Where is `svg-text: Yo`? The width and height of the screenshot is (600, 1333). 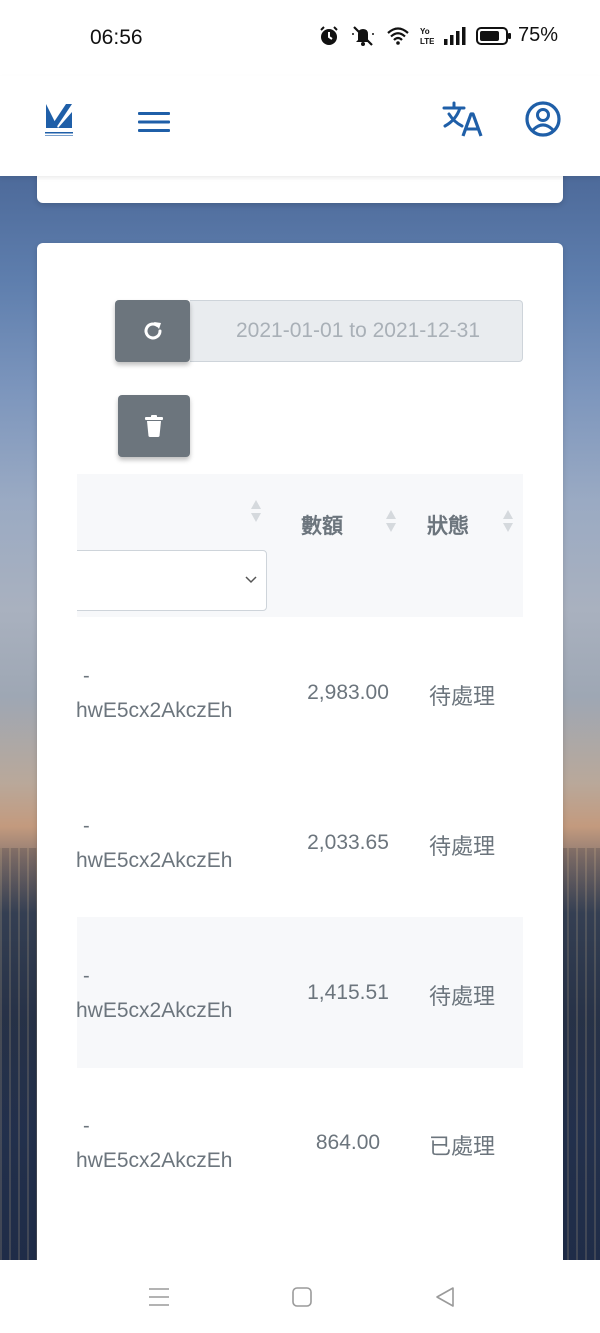
svg-text: Yo is located at coordinates (425, 31).